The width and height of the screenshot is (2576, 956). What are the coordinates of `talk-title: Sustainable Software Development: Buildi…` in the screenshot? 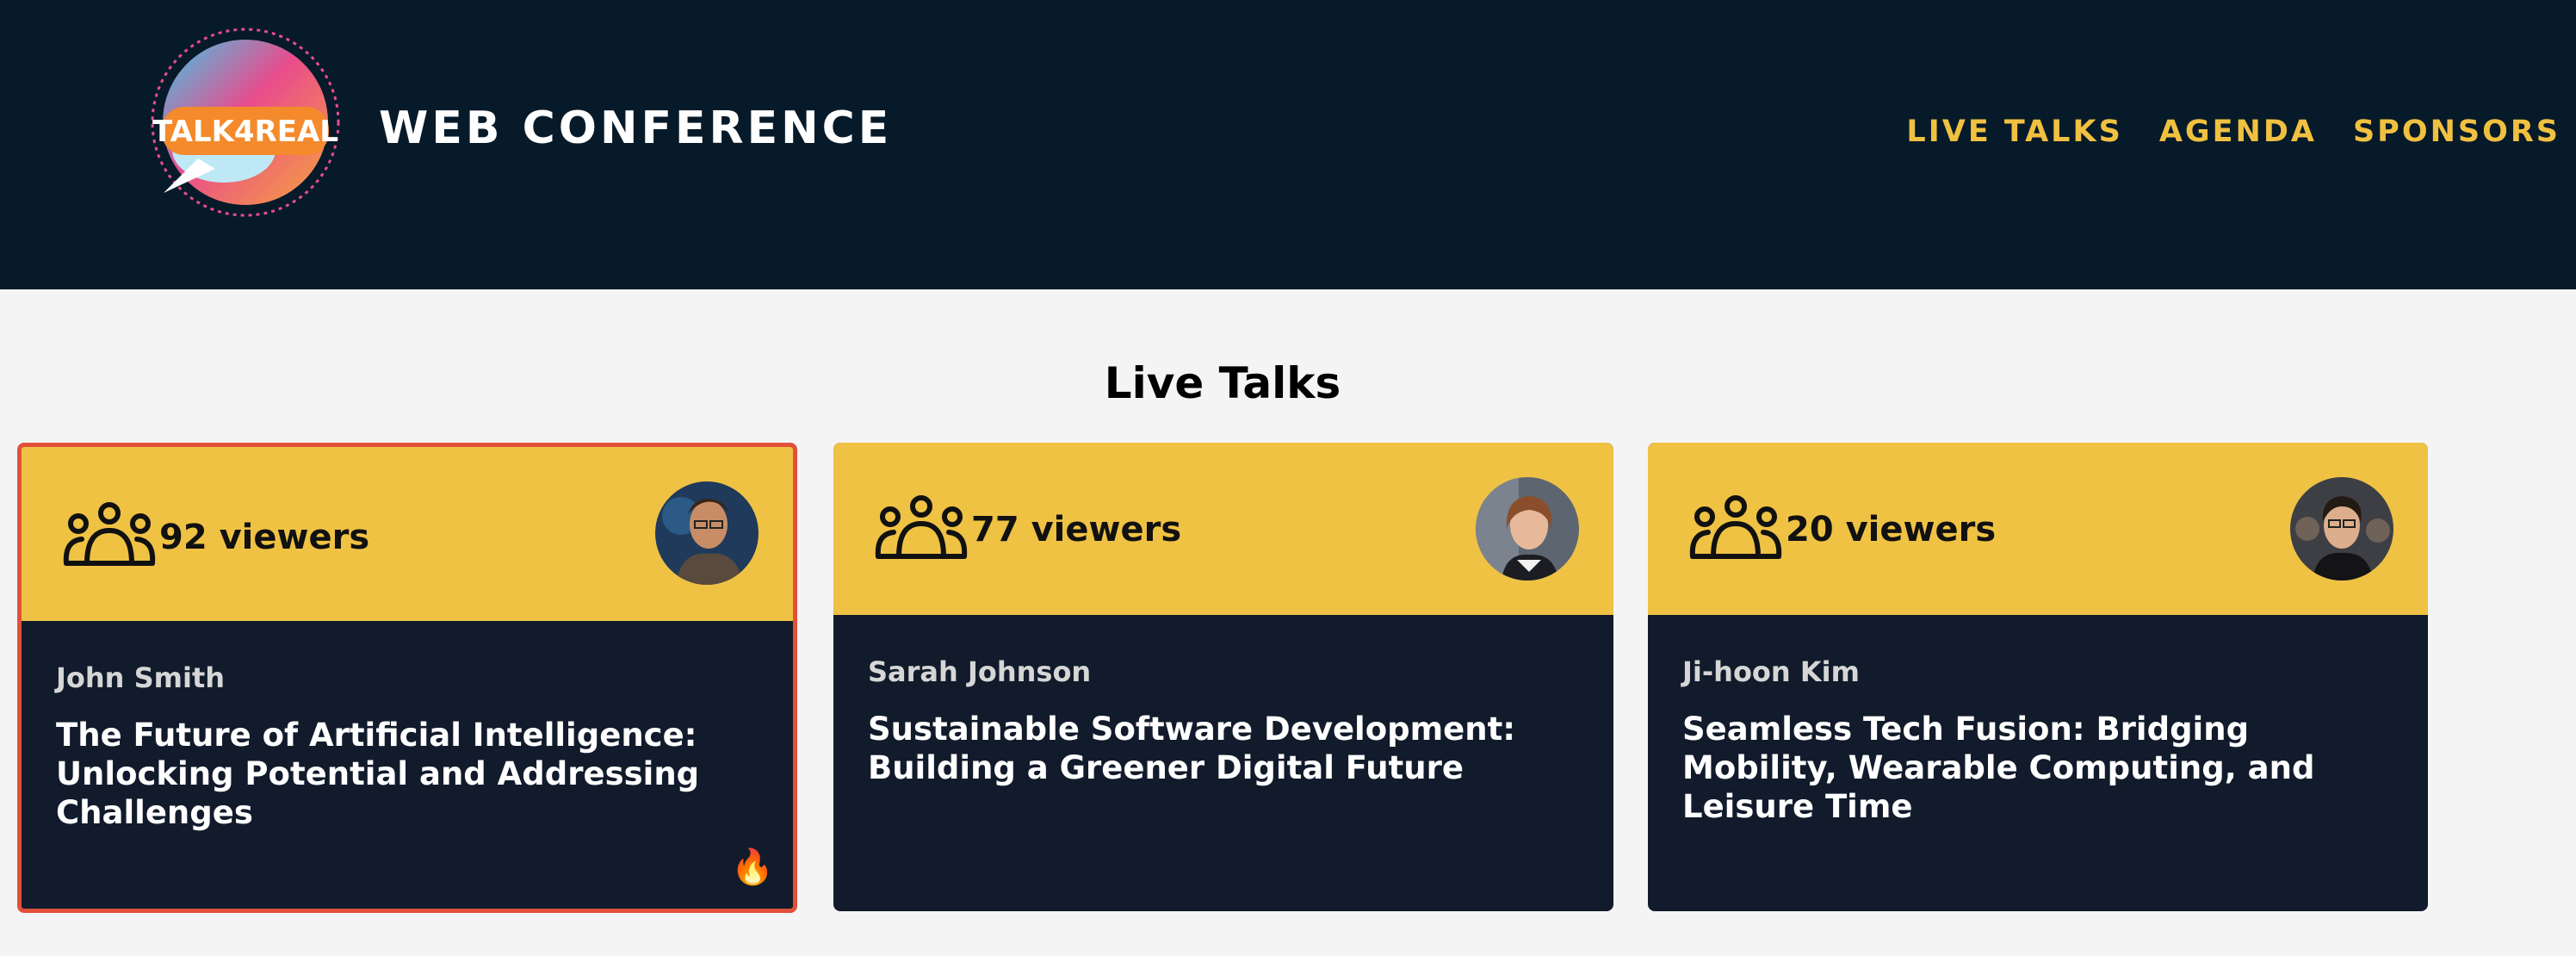 It's located at (1192, 748).